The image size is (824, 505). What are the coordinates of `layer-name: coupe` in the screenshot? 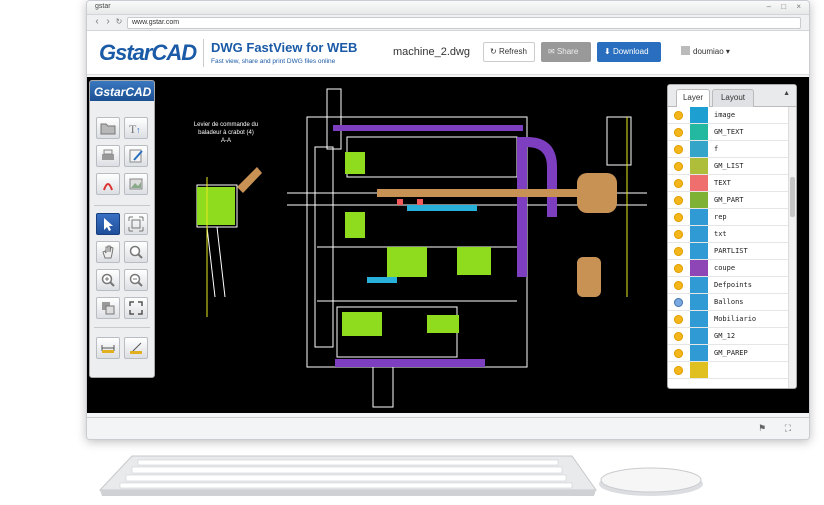 It's located at (725, 268).